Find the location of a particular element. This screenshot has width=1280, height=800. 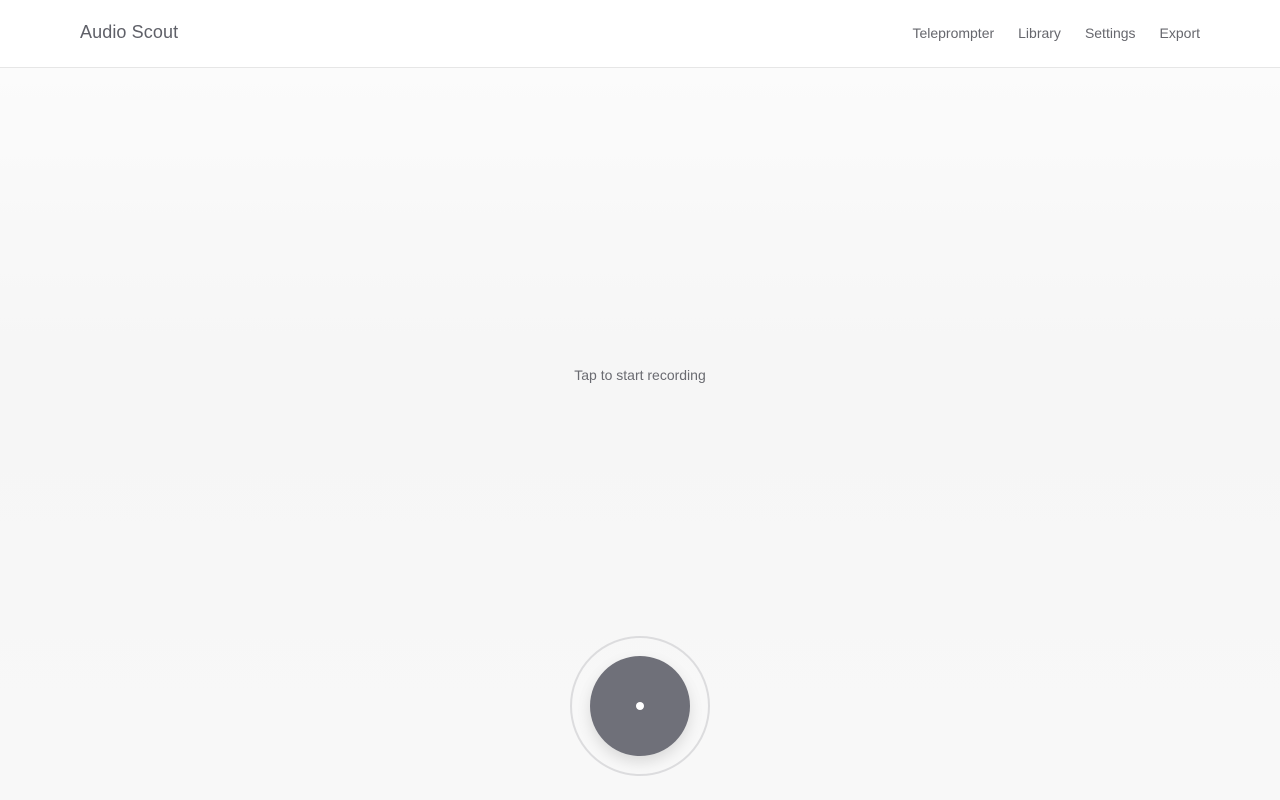

app-title: Audio Scout is located at coordinates (129, 32).